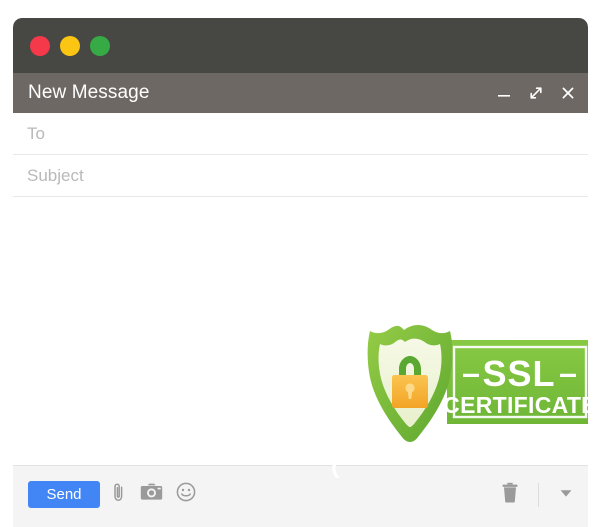 The width and height of the screenshot is (600, 527). What do you see at coordinates (566, 495) in the screenshot?
I see `chevron-down-icon` at bounding box center [566, 495].